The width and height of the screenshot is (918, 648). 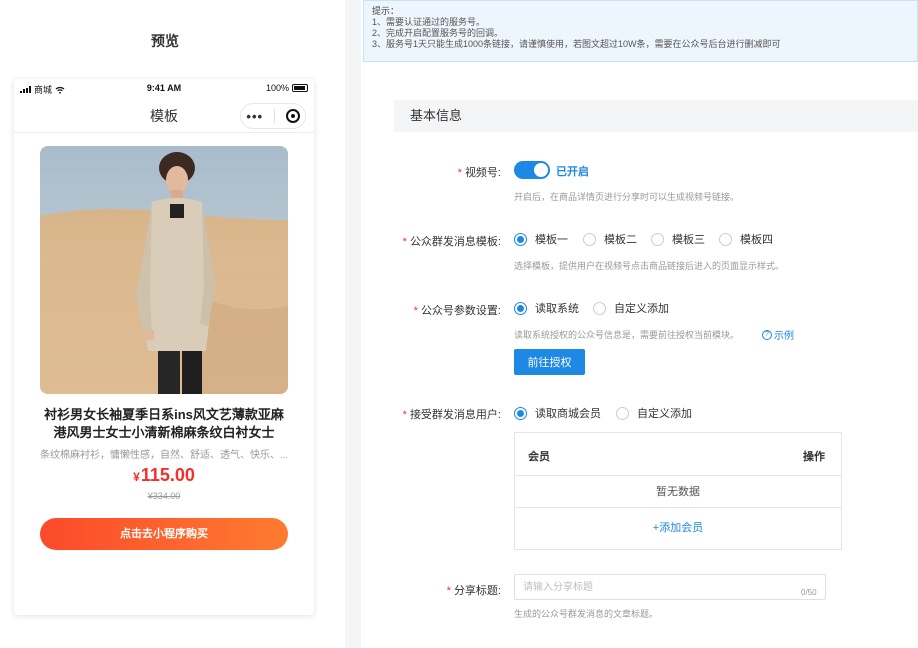 What do you see at coordinates (586, 614) in the screenshot?
I see `share-title-hint: 生成的公众号群发消息的文章标题。` at bounding box center [586, 614].